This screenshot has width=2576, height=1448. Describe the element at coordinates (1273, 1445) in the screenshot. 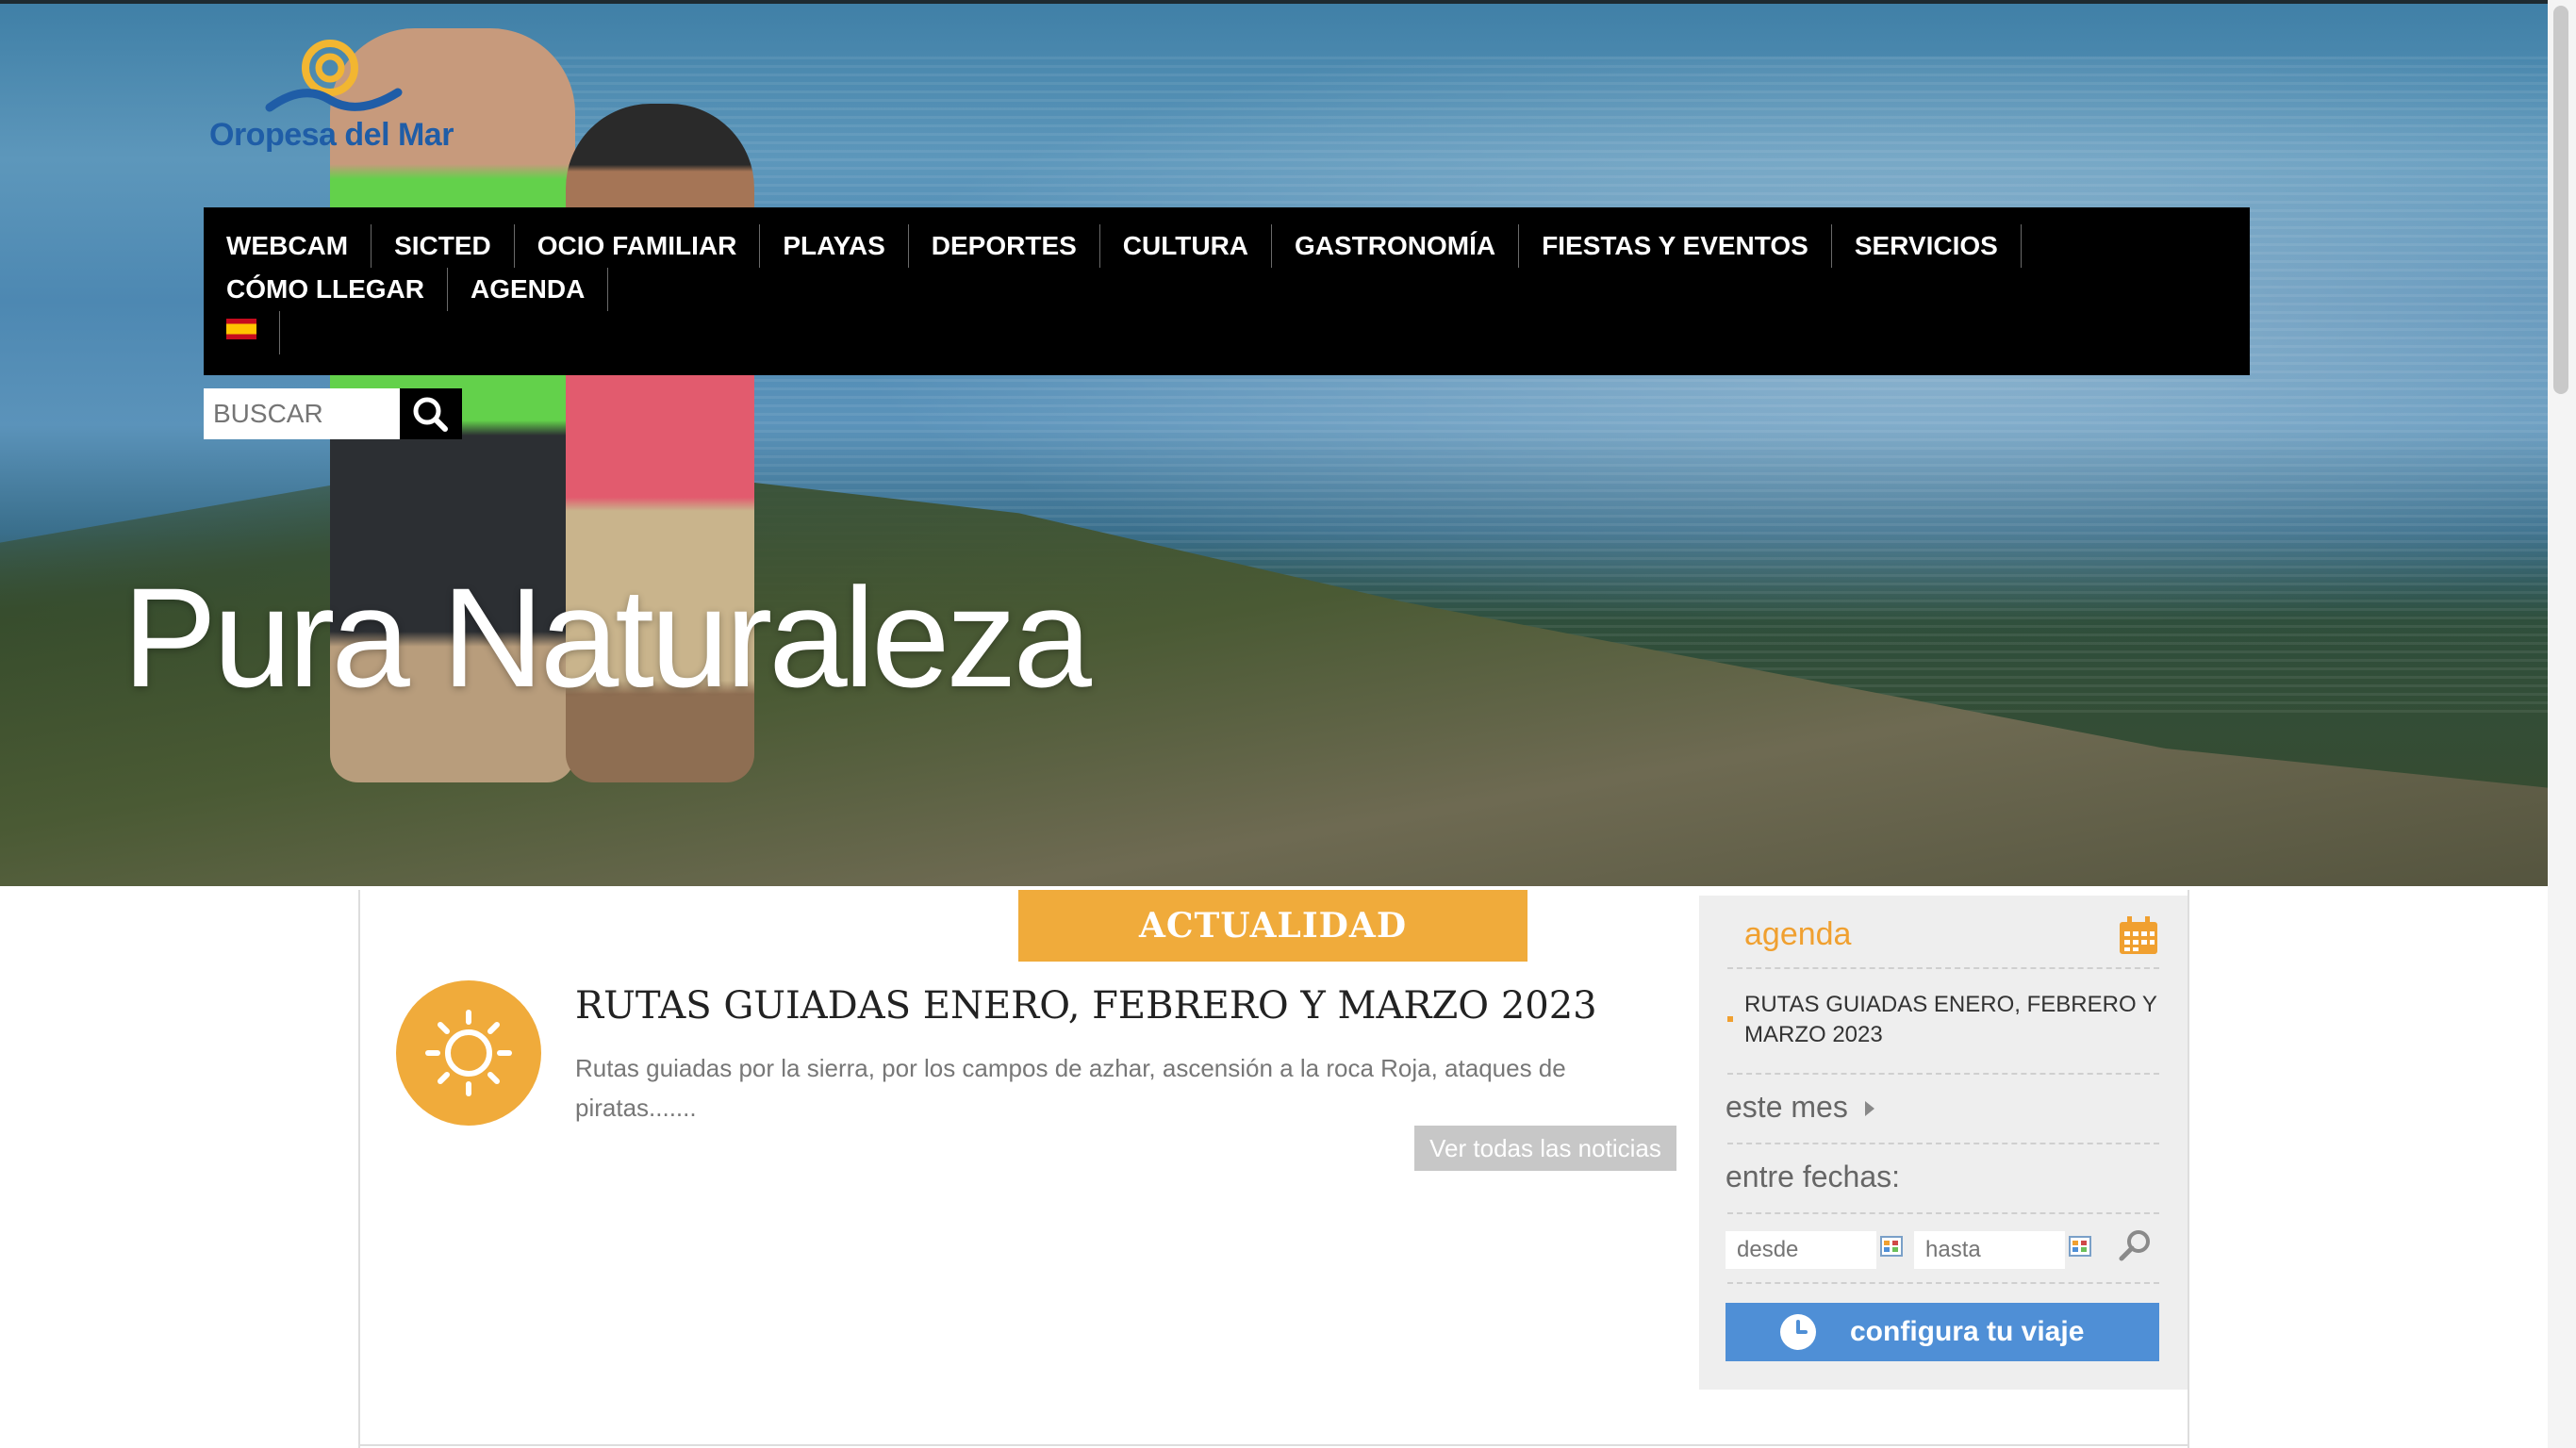

I see `content-bottom-border` at that location.